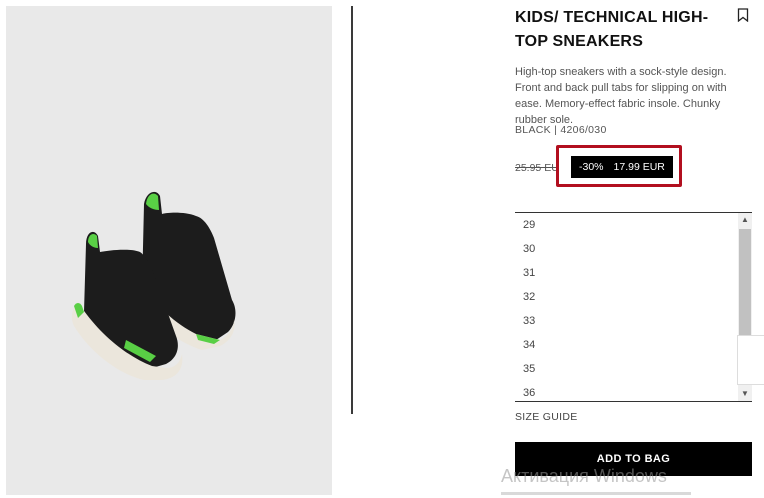 The image size is (764, 498). What do you see at coordinates (633, 369) in the screenshot?
I see `size-option: 35` at bounding box center [633, 369].